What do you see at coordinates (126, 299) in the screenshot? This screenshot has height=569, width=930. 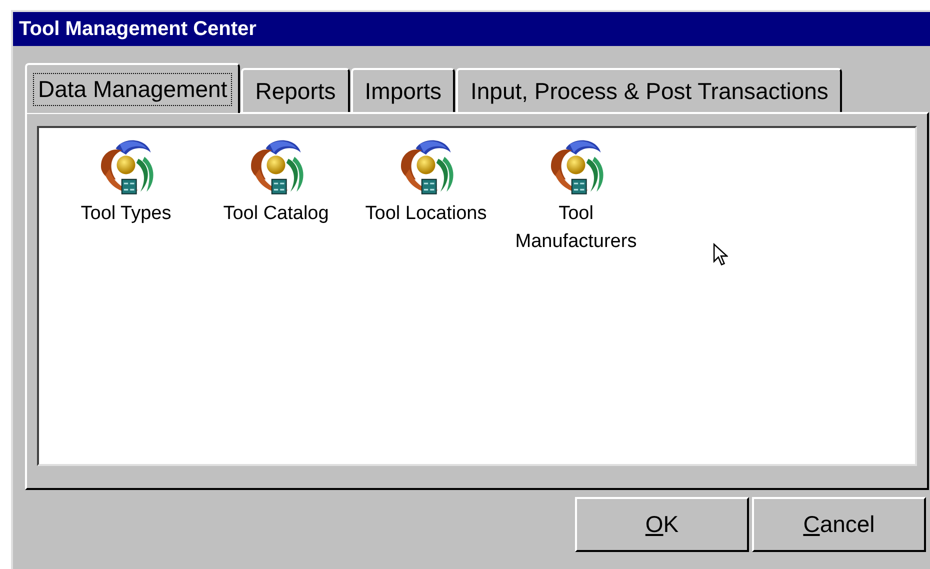 I see `list-item: Tool Types` at bounding box center [126, 299].